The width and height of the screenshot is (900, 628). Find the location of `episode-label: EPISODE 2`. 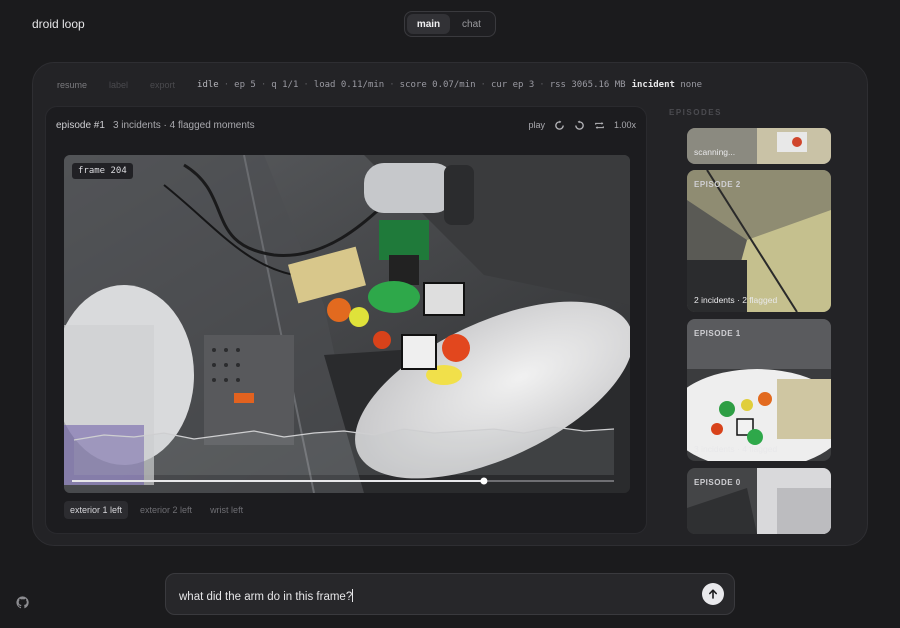

episode-label: EPISODE 2 is located at coordinates (717, 184).